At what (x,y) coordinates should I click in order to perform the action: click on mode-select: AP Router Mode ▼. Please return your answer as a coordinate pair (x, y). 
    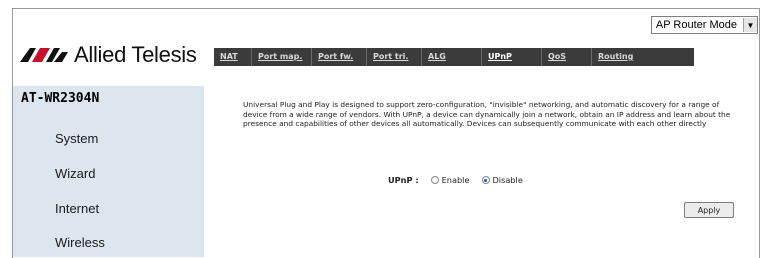
    Looking at the image, I should click on (704, 25).